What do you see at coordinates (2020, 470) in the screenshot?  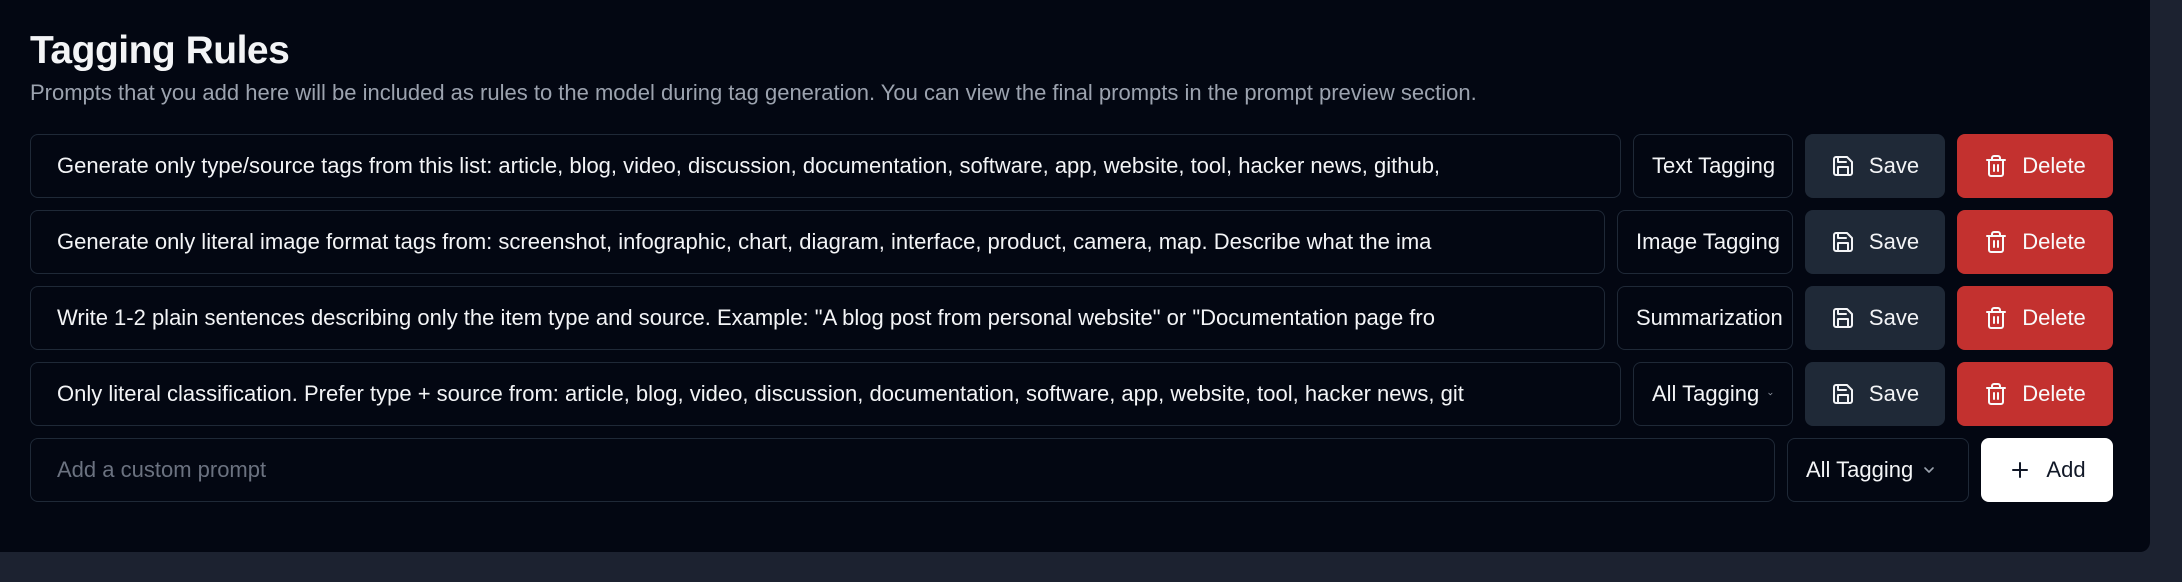 I see `plus-icon` at bounding box center [2020, 470].